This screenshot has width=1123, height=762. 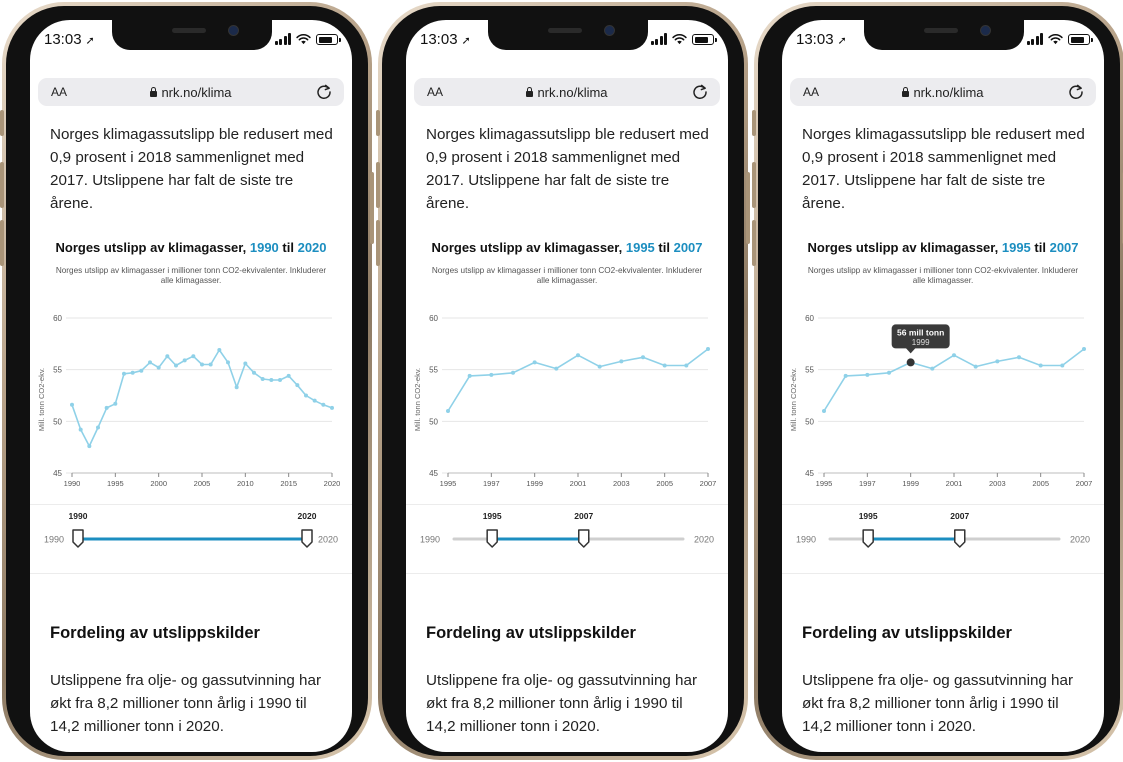 I want to click on x-tick-label: 1997, so click(x=867, y=483).